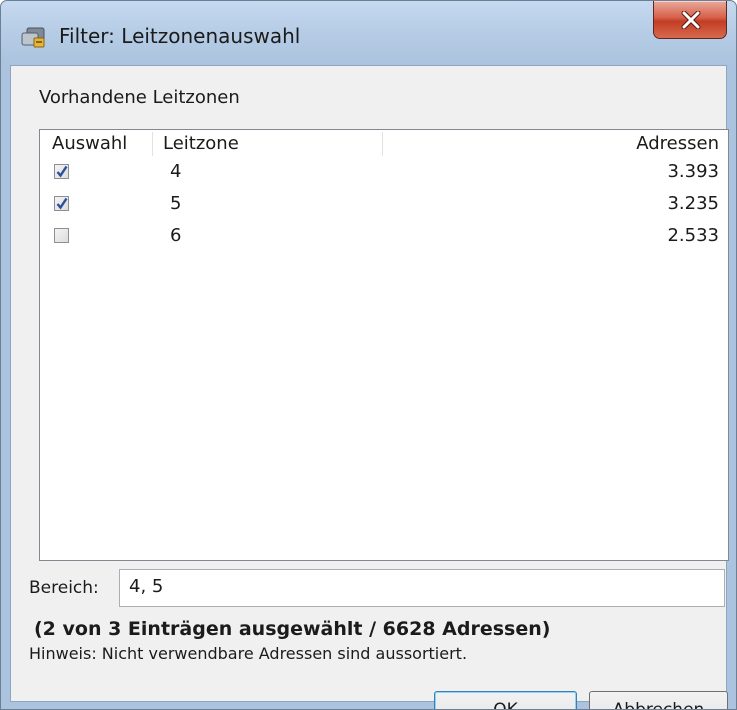 The image size is (737, 710). What do you see at coordinates (176, 171) in the screenshot?
I see `cell-leitzone: 4` at bounding box center [176, 171].